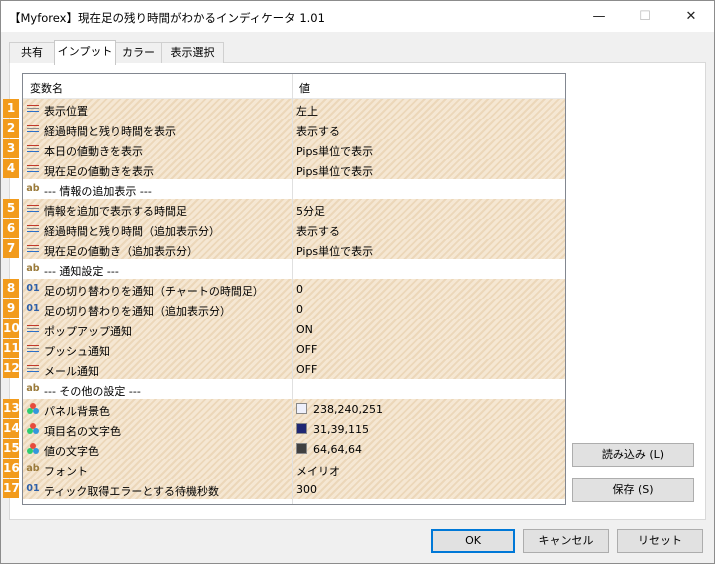 This screenshot has height=564, width=715. I want to click on header-variable: 変数名, so click(46, 88).